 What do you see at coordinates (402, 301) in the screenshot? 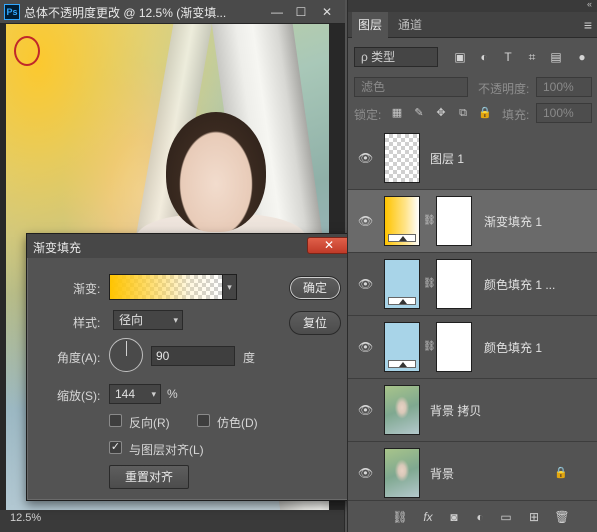
I see `adjustment-badge-icon` at bounding box center [402, 301].